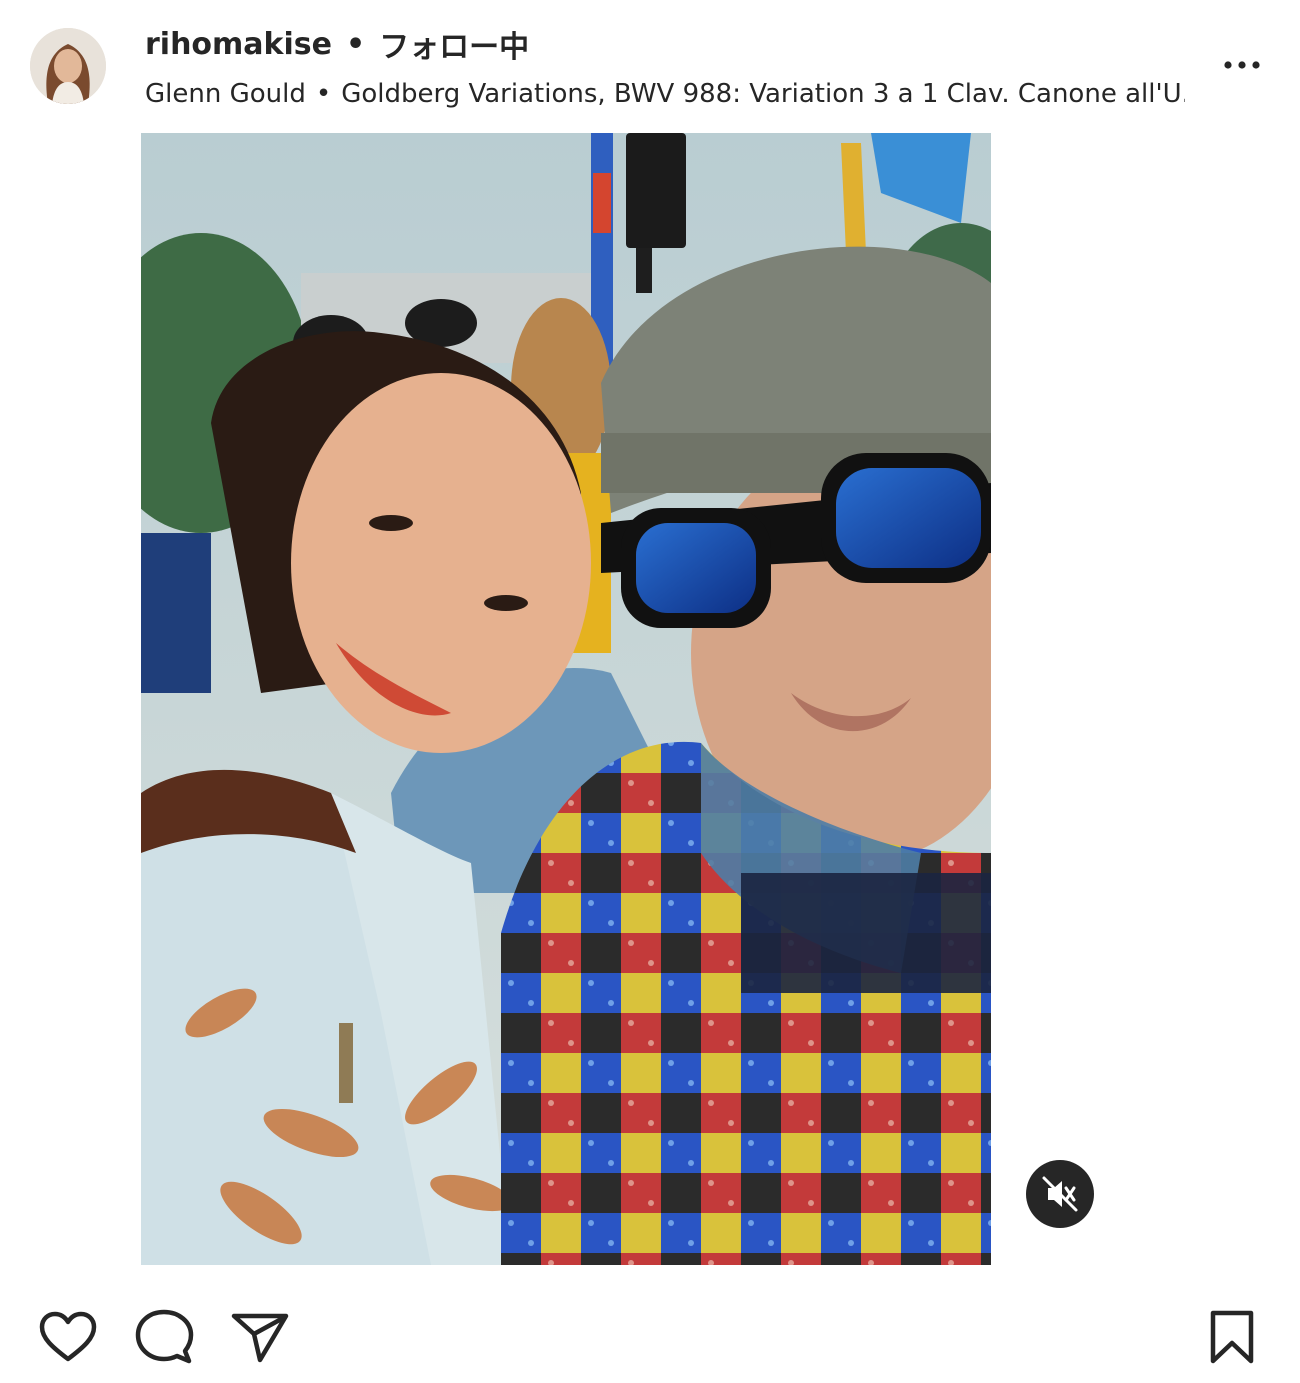 The image size is (1300, 1383). I want to click on comment-bubble-icon, so click(164, 1336).